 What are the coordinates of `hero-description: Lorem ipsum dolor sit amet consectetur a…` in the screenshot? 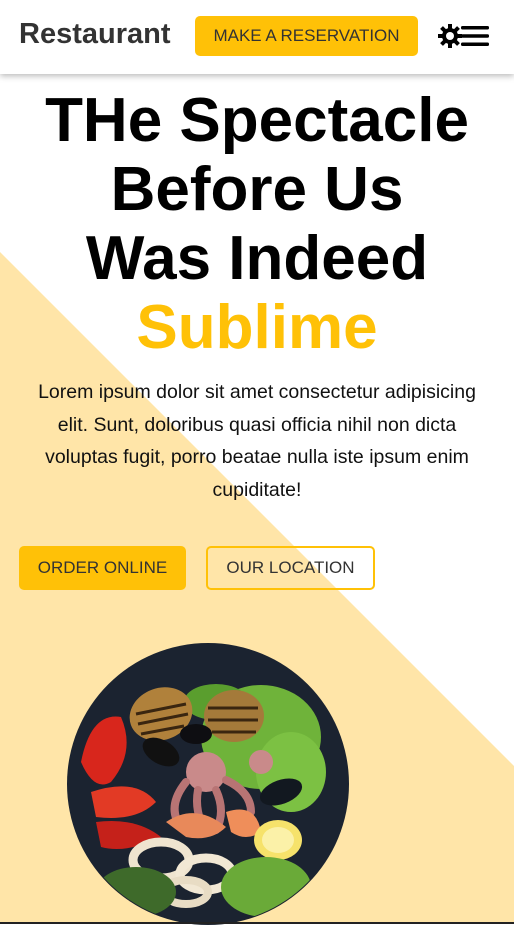 It's located at (257, 441).